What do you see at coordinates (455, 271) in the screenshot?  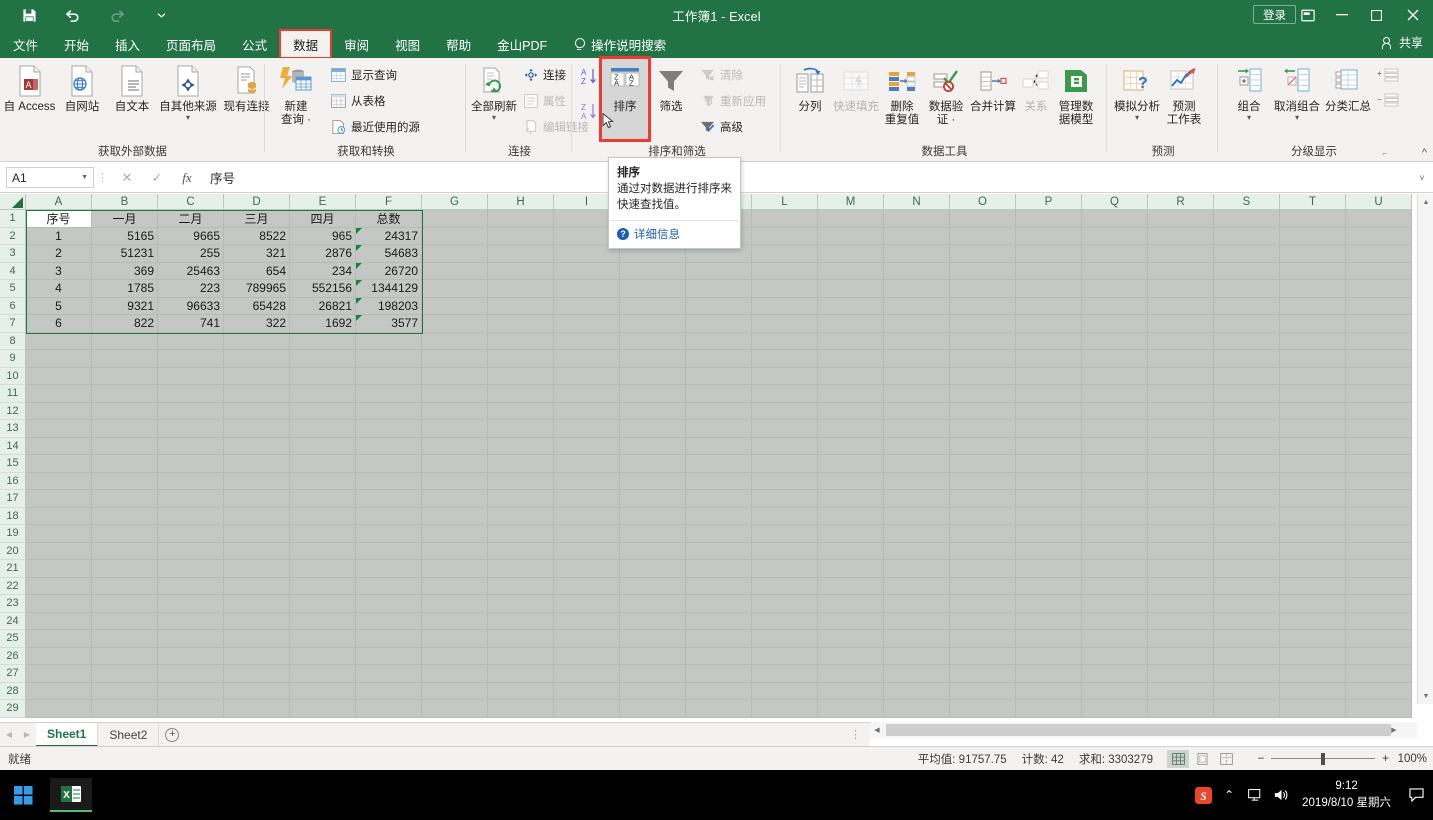 I see `cell-G4` at bounding box center [455, 271].